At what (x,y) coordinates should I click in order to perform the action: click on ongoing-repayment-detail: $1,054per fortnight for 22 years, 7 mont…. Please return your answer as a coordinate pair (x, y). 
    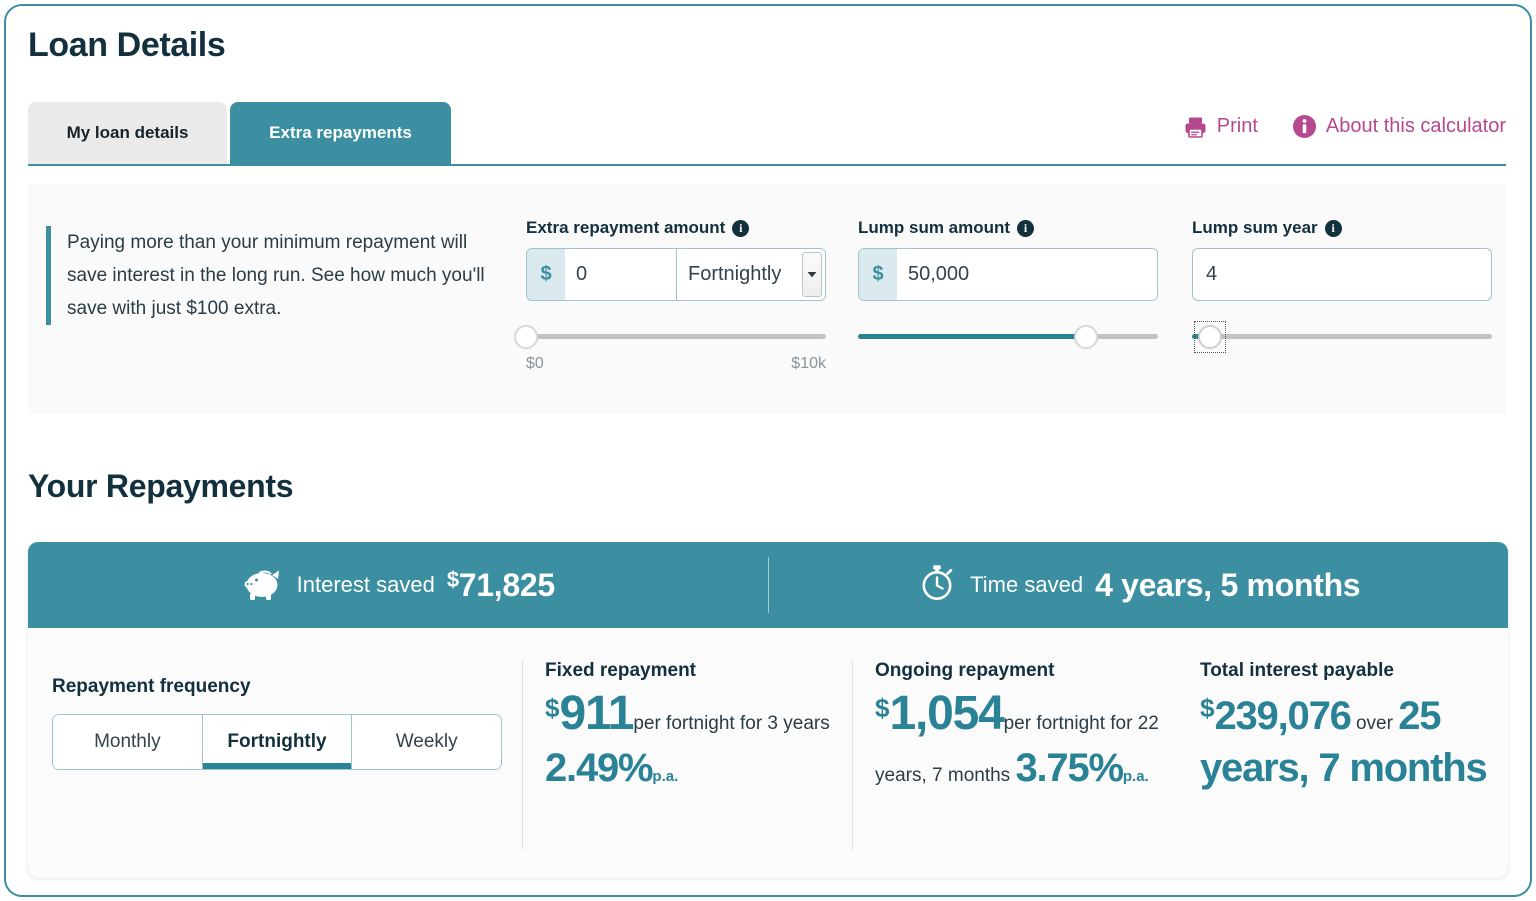
    Looking at the image, I should click on (1028, 742).